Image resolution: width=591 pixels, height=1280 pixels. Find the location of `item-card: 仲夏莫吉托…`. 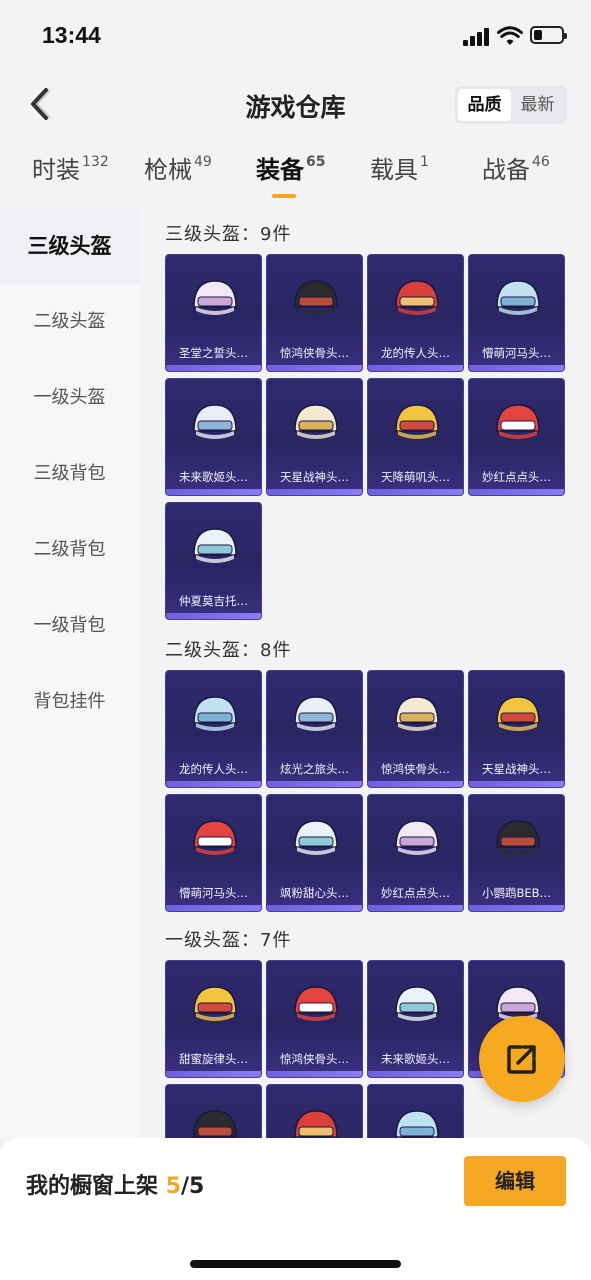

item-card: 仲夏莫吉托… is located at coordinates (213, 561).